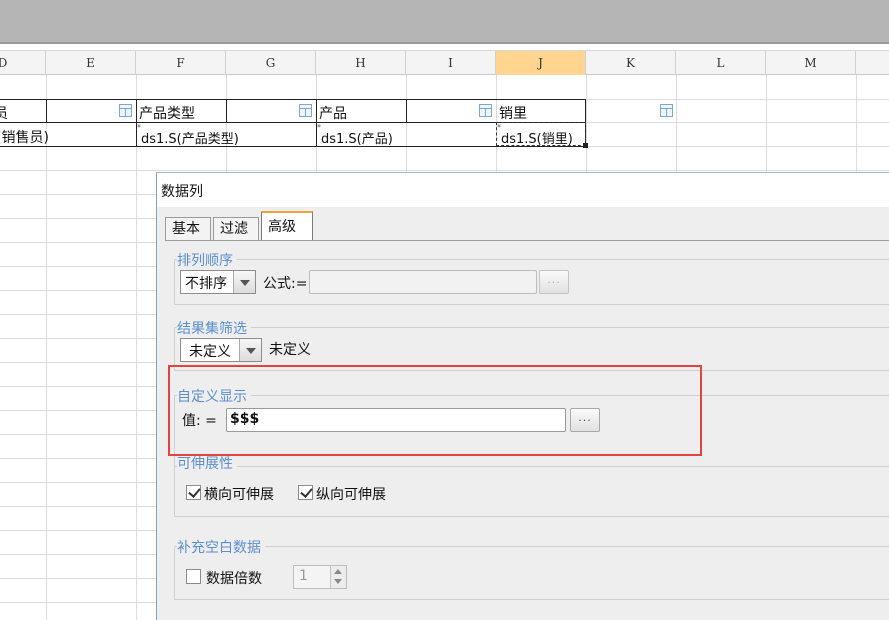  What do you see at coordinates (210, 352) in the screenshot?
I see `result-filter-select-value: 未定义` at bounding box center [210, 352].